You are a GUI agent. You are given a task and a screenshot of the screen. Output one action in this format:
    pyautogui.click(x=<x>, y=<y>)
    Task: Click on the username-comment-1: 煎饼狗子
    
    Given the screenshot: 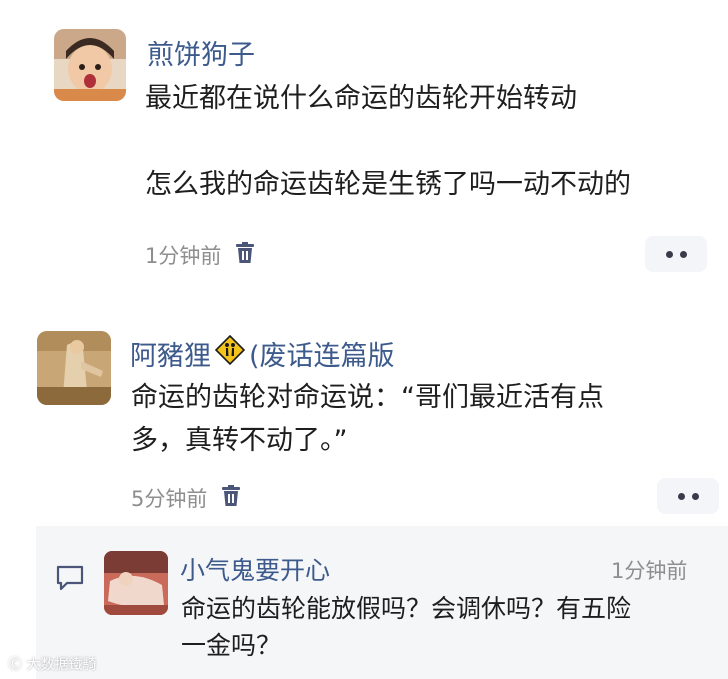 What is the action you would take?
    pyautogui.click(x=201, y=52)
    